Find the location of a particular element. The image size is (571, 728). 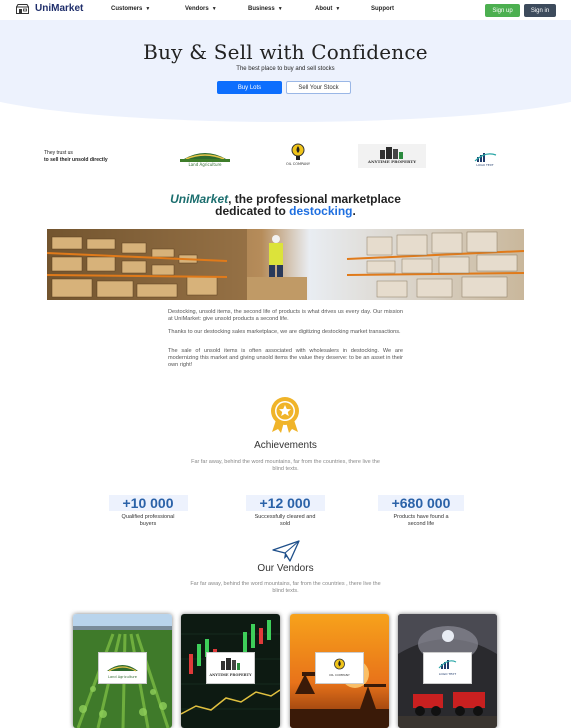

nav-business-label: Business is located at coordinates (261, 9).